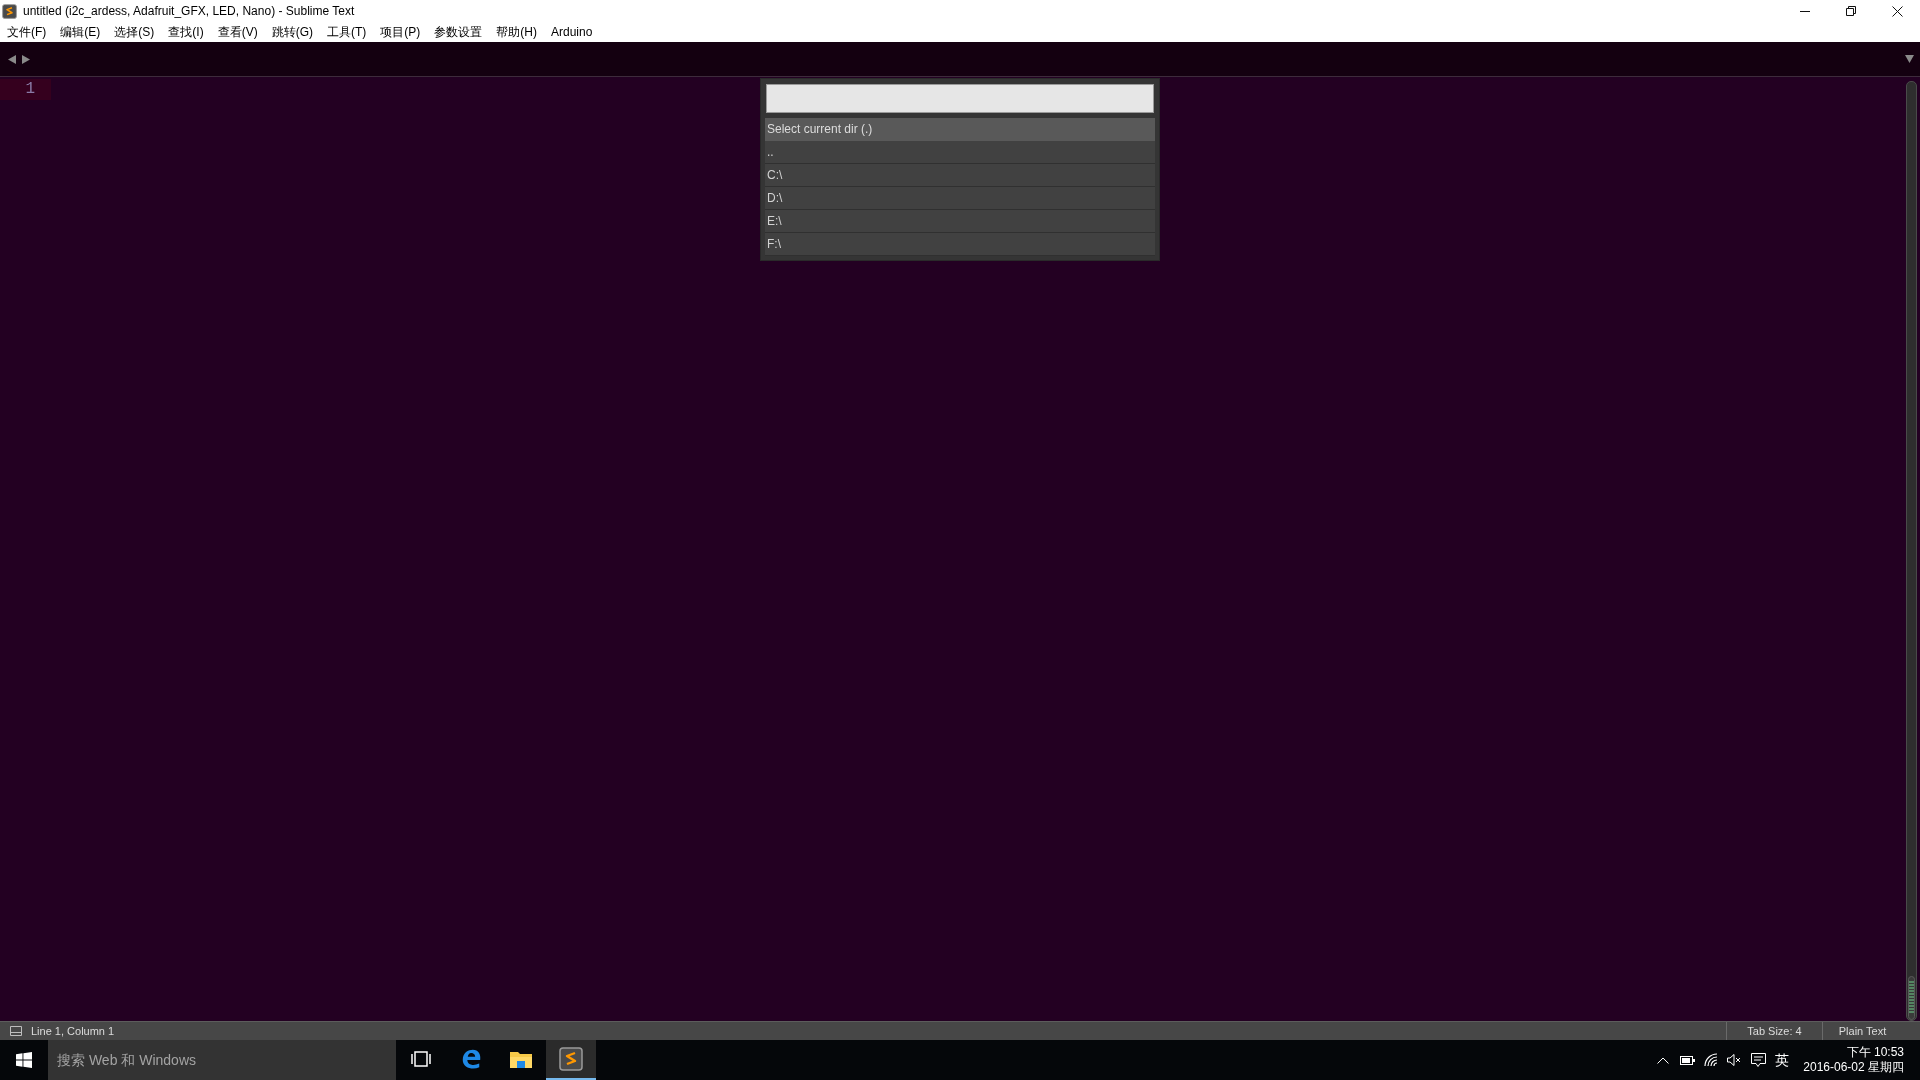  I want to click on menu-item: 查看(V), so click(237, 32).